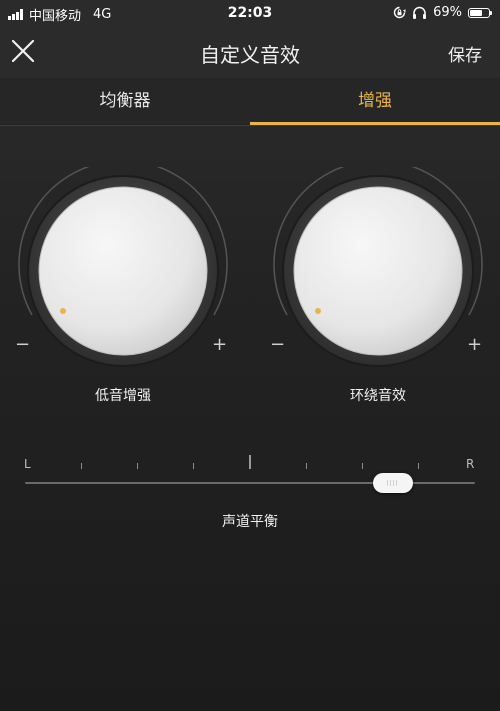  Describe the element at coordinates (375, 101) in the screenshot. I see `tab-enhance: 增强` at that location.